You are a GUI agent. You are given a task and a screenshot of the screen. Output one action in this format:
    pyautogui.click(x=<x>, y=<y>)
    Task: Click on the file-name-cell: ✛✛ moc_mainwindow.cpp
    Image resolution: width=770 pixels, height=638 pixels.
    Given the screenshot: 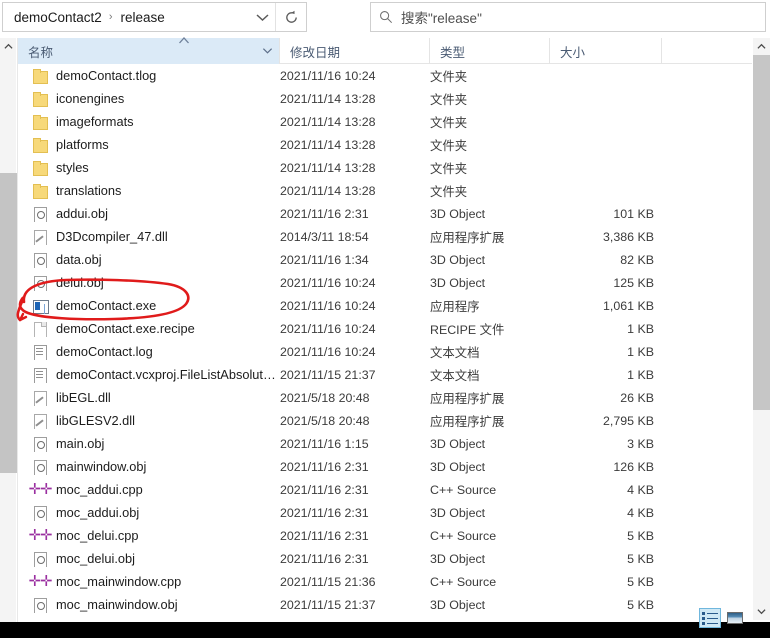 What is the action you would take?
    pyautogui.click(x=149, y=582)
    